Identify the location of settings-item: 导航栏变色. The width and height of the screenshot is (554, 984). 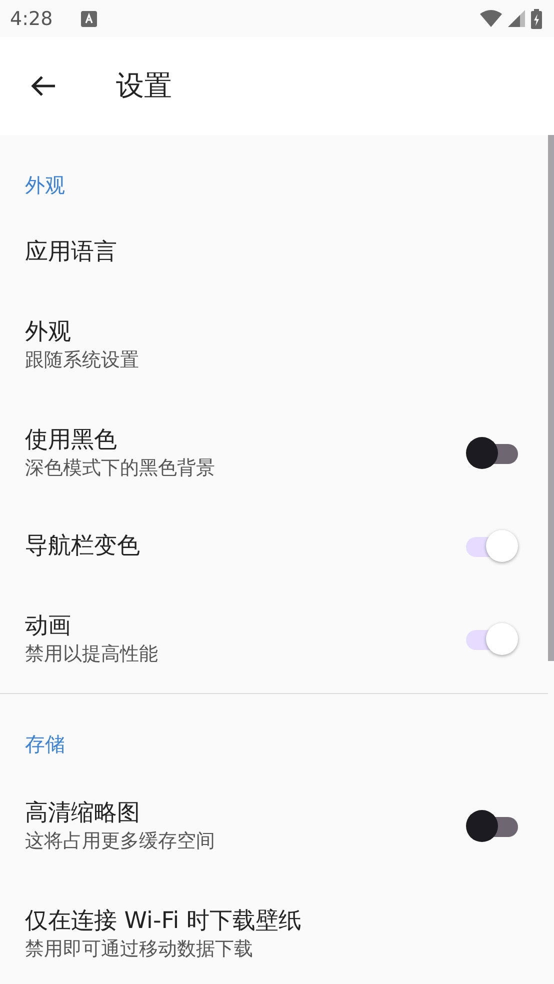
(274, 546).